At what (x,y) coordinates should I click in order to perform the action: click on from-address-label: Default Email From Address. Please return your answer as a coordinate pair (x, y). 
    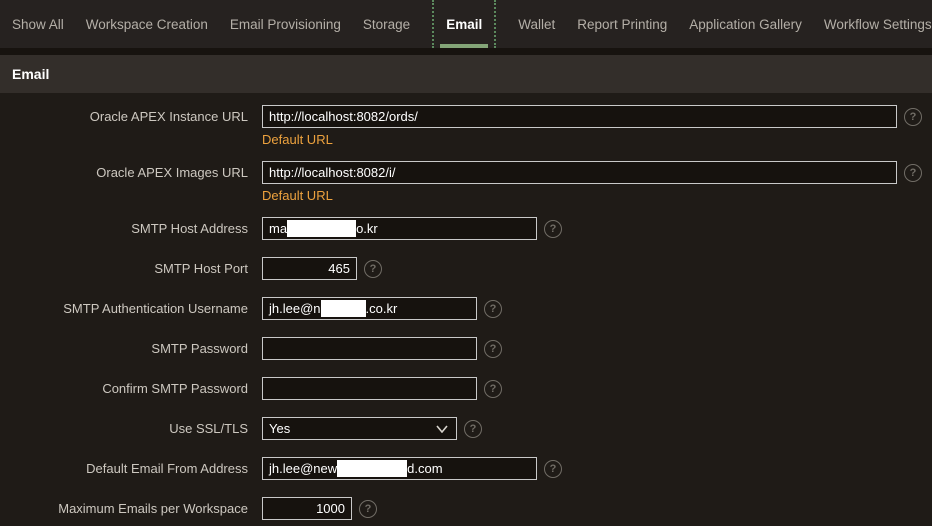
    Looking at the image, I should click on (167, 468).